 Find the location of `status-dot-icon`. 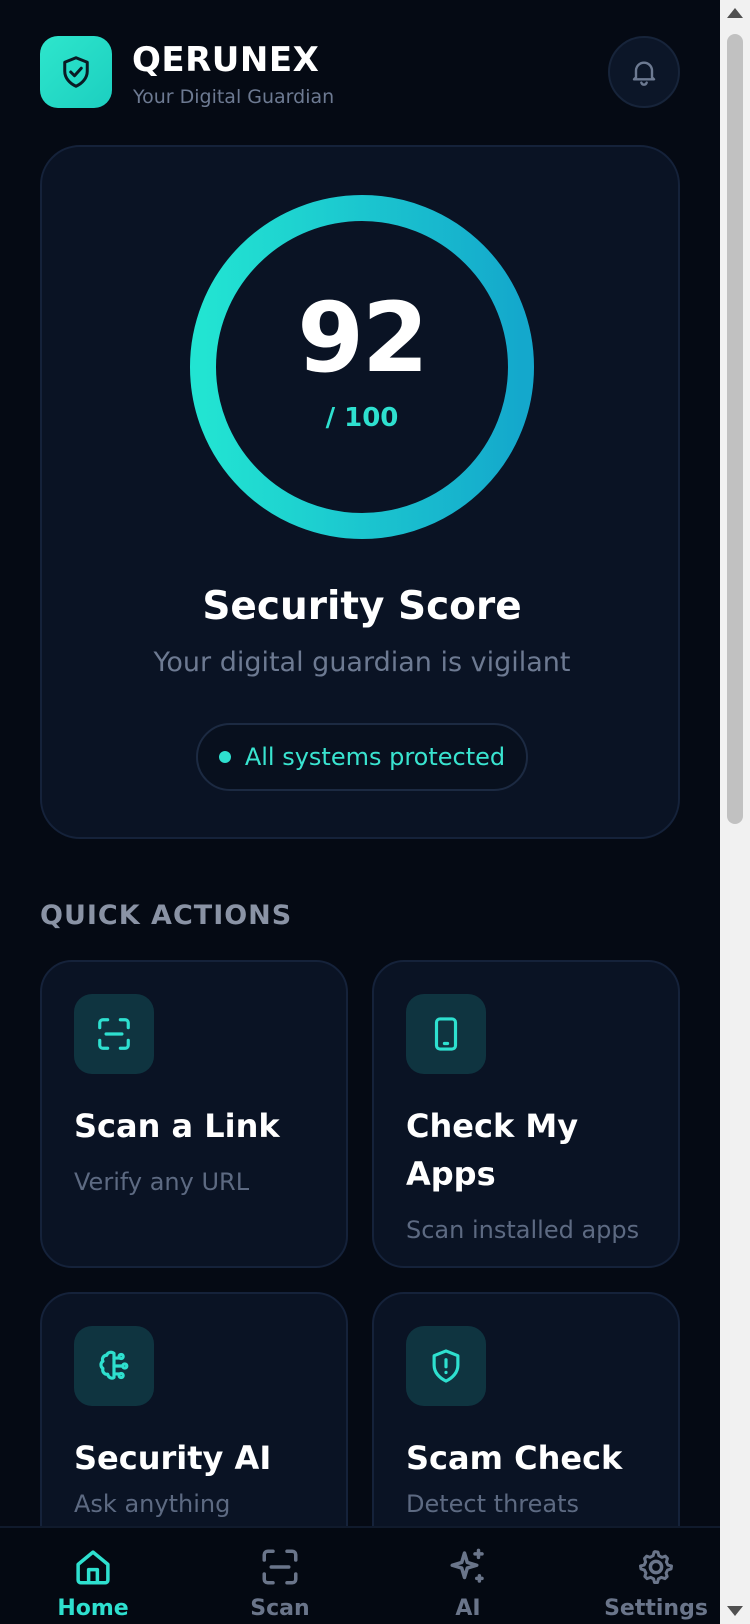

status-dot-icon is located at coordinates (224, 757).